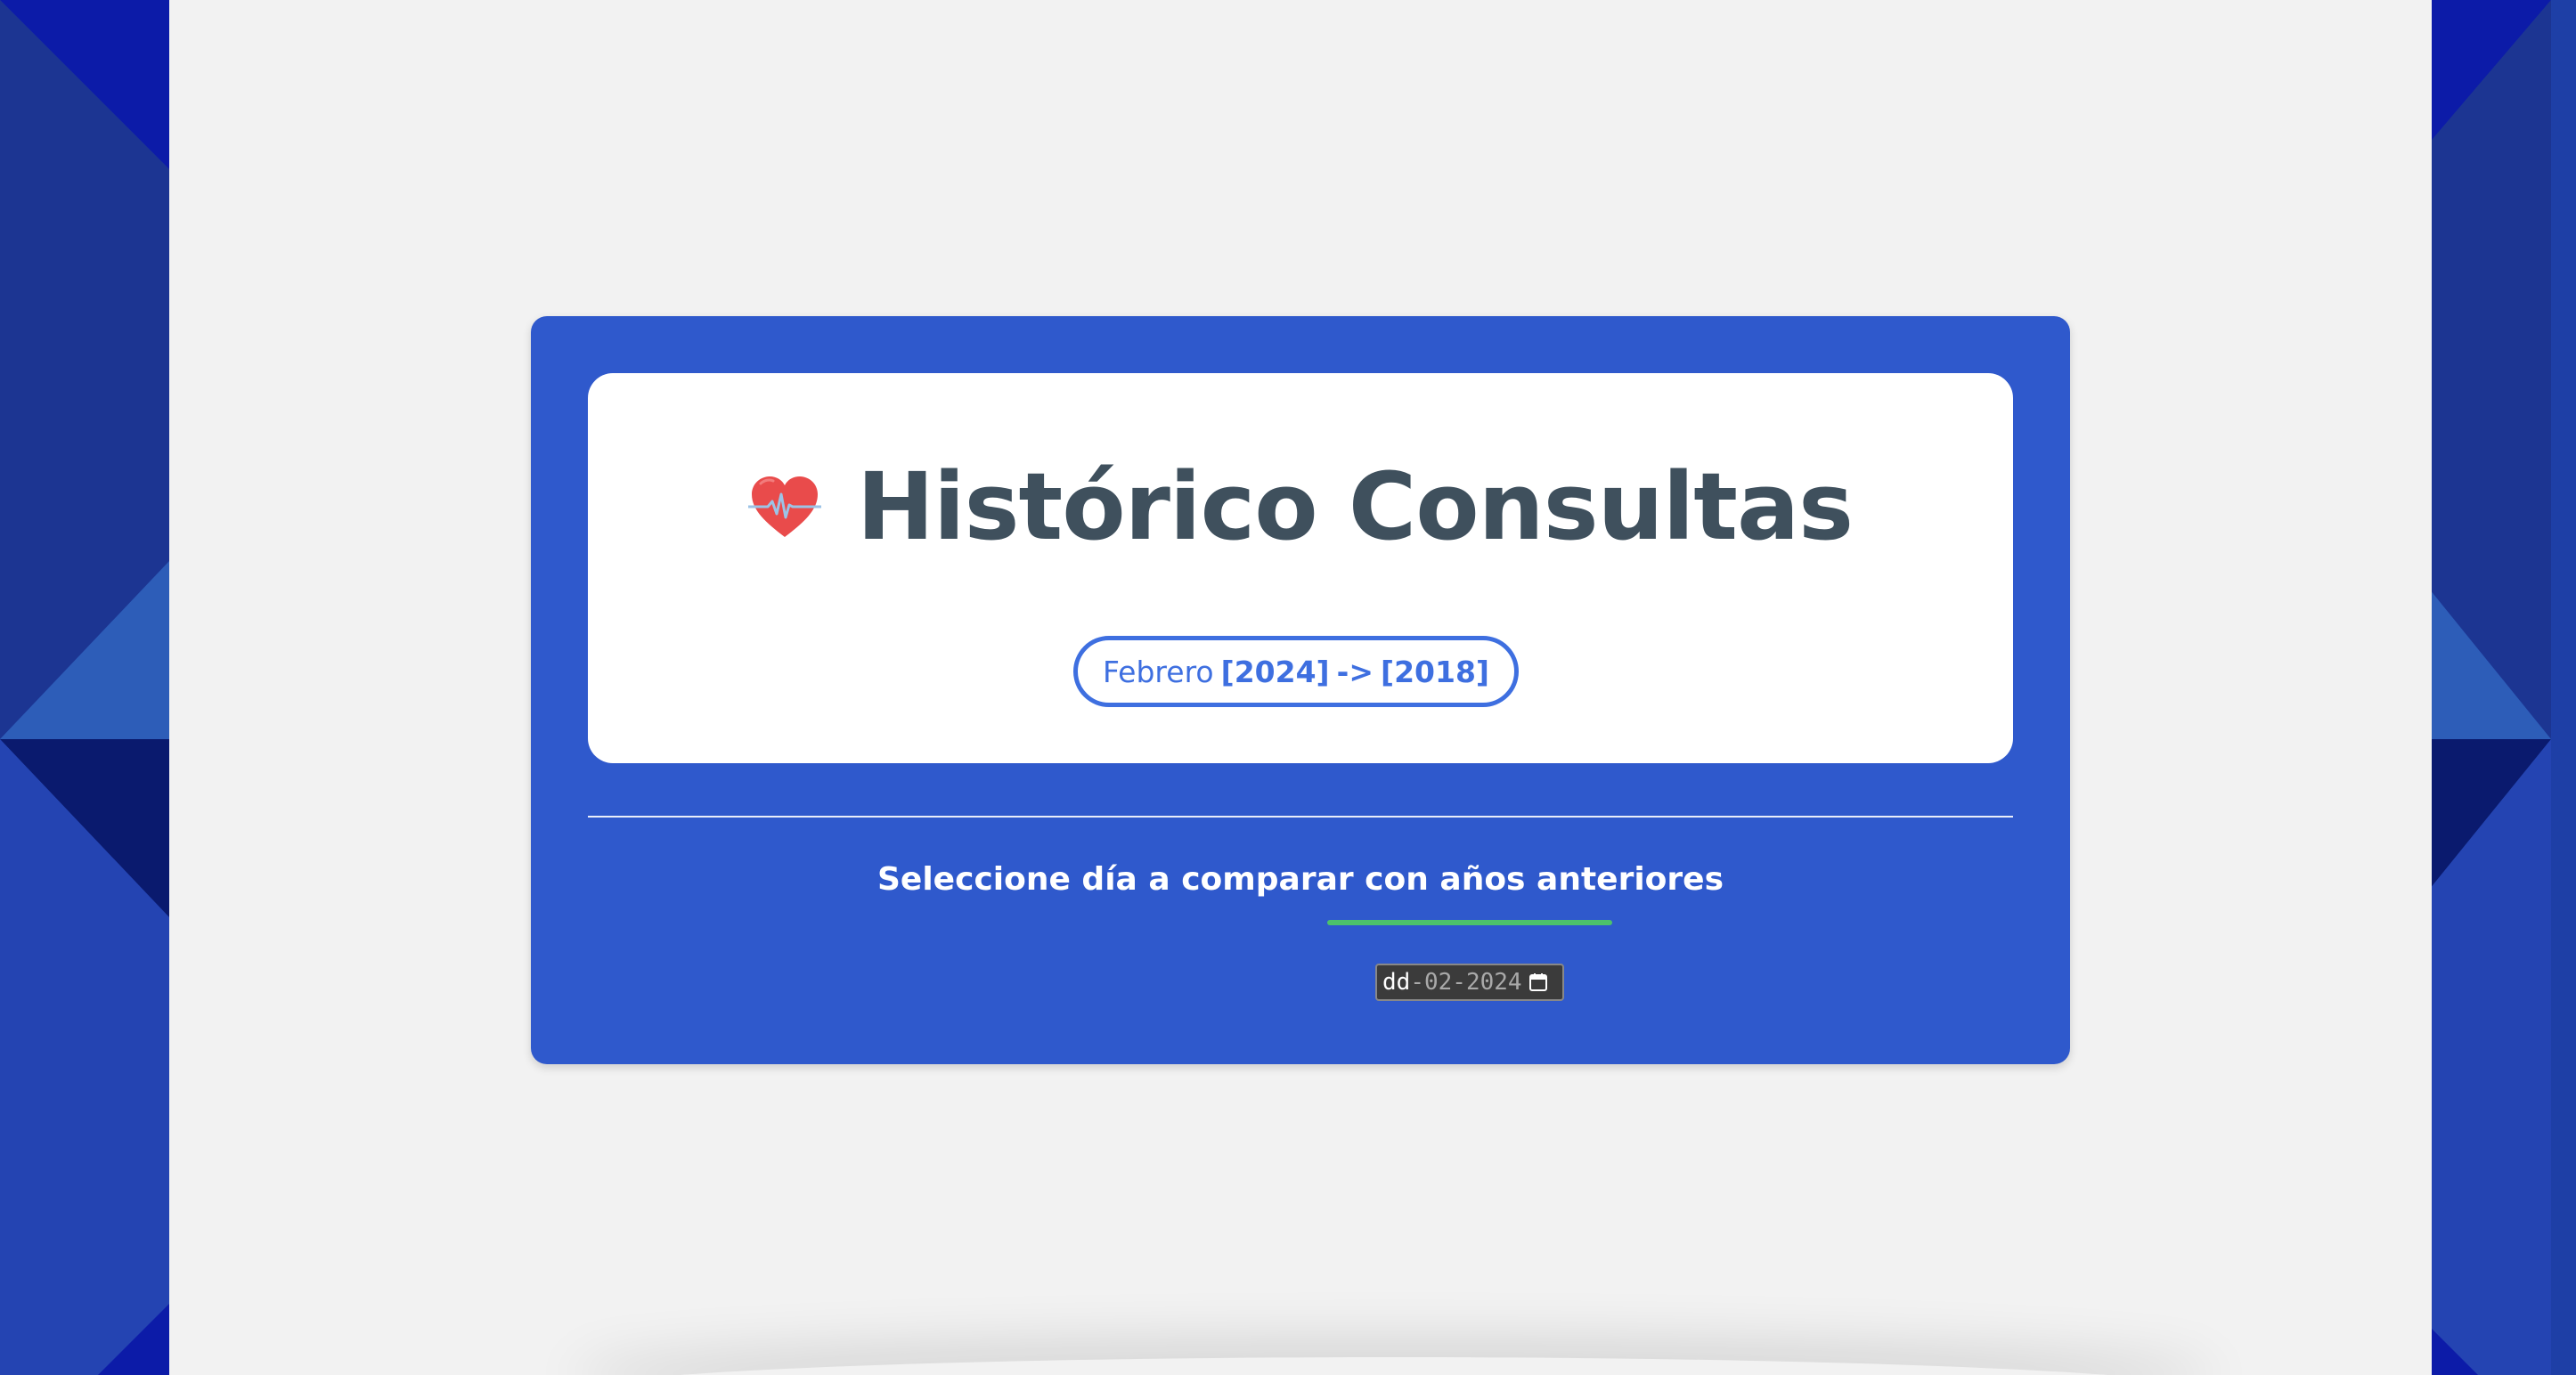 Image resolution: width=2576 pixels, height=1375 pixels. I want to click on date-year: 2024, so click(1494, 982).